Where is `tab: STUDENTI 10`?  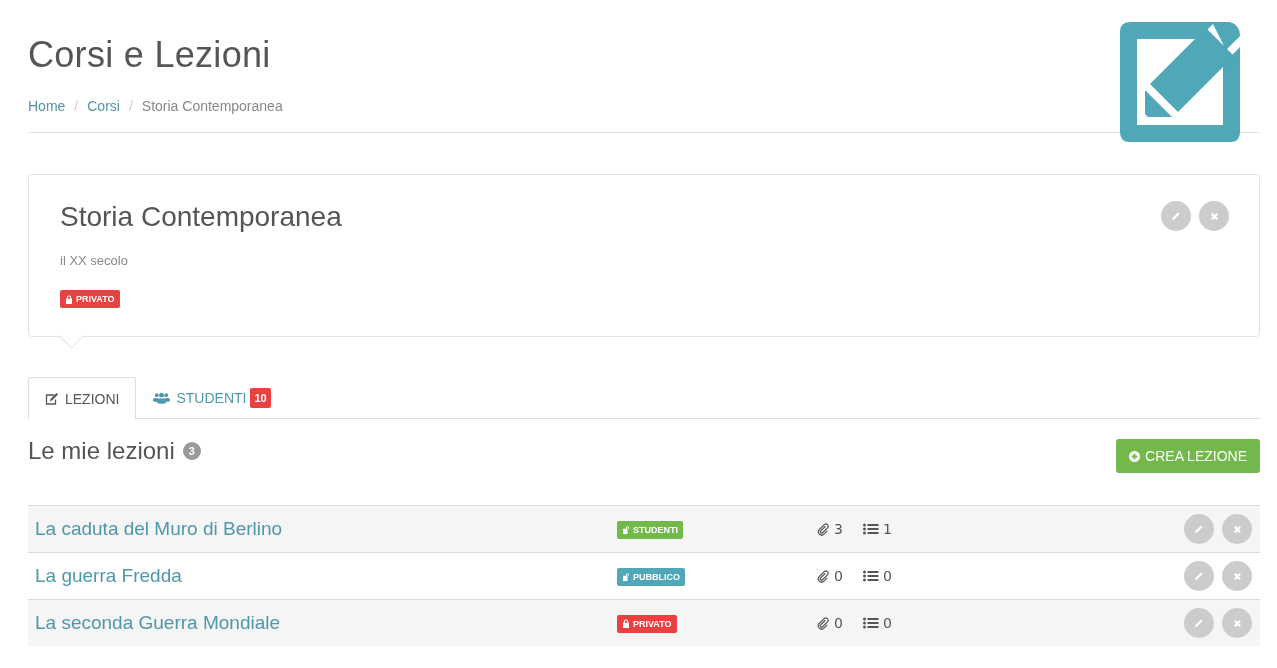 tab: STUDENTI 10 is located at coordinates (212, 397).